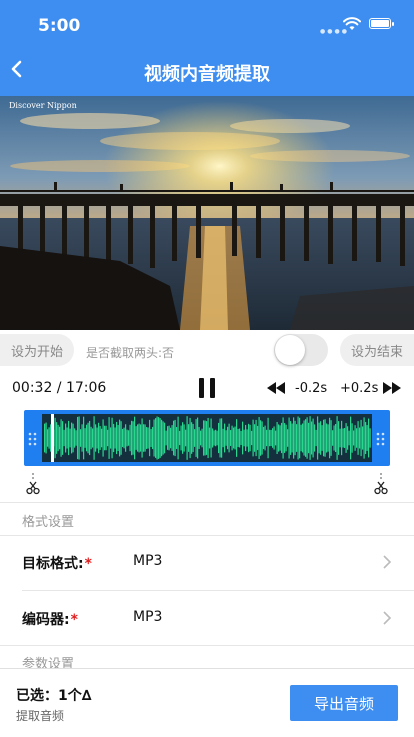 This screenshot has width=414, height=737. What do you see at coordinates (207, 74) in the screenshot?
I see `page-title: 视频内音频提取` at bounding box center [207, 74].